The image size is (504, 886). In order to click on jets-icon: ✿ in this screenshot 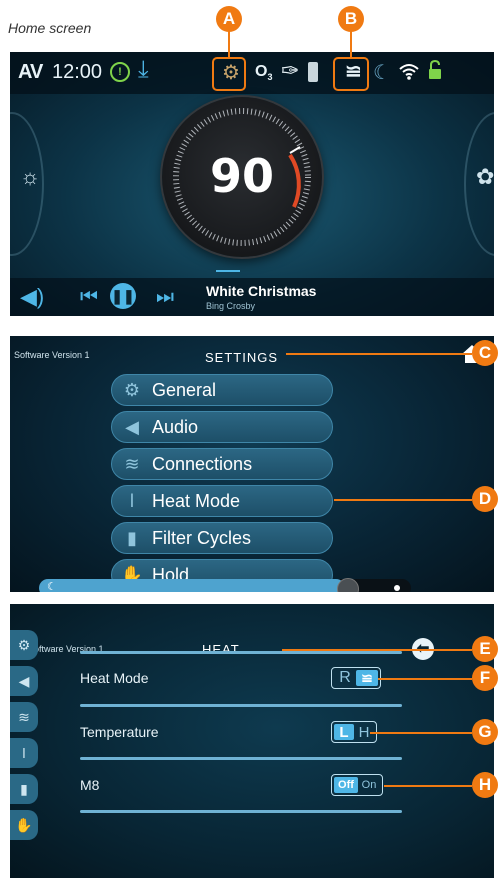, I will do `click(485, 176)`.